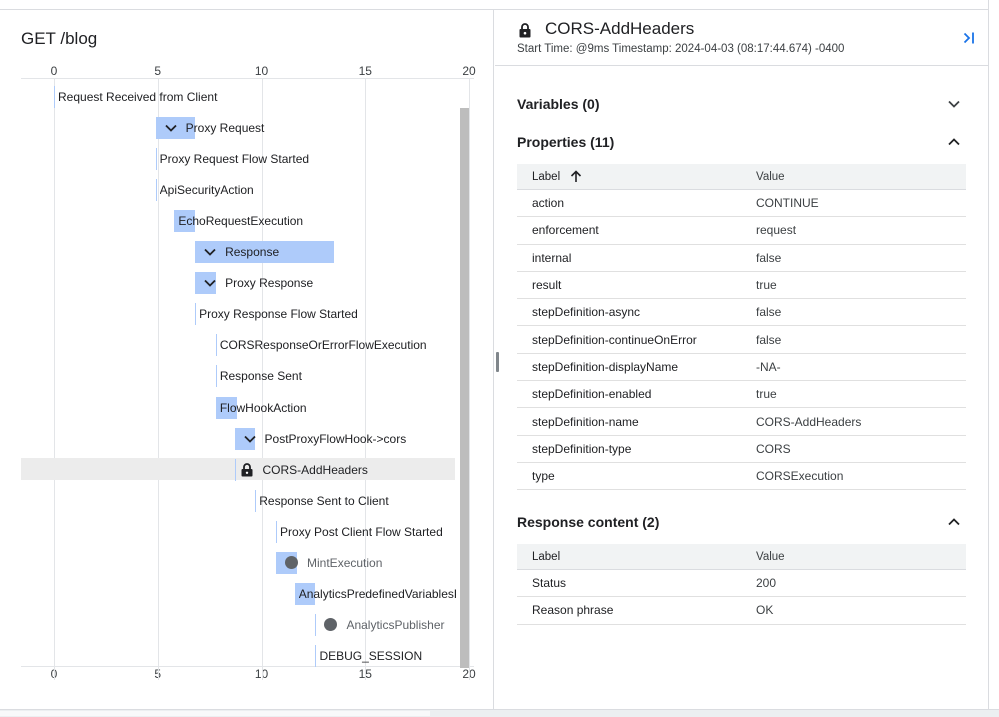  Describe the element at coordinates (741, 557) in the screenshot. I see `response-table-header: Label Value` at that location.